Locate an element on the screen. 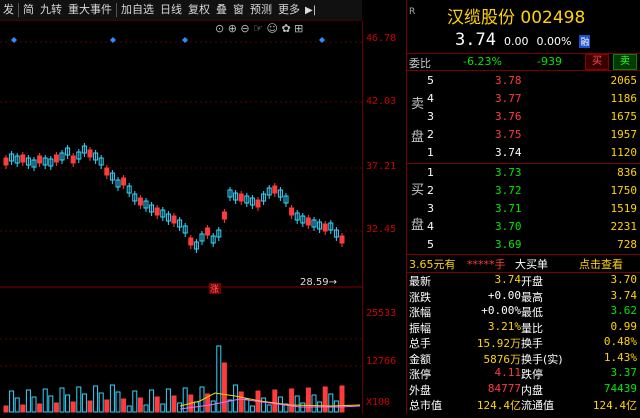  toolbar-separator is located at coordinates (116, 10).